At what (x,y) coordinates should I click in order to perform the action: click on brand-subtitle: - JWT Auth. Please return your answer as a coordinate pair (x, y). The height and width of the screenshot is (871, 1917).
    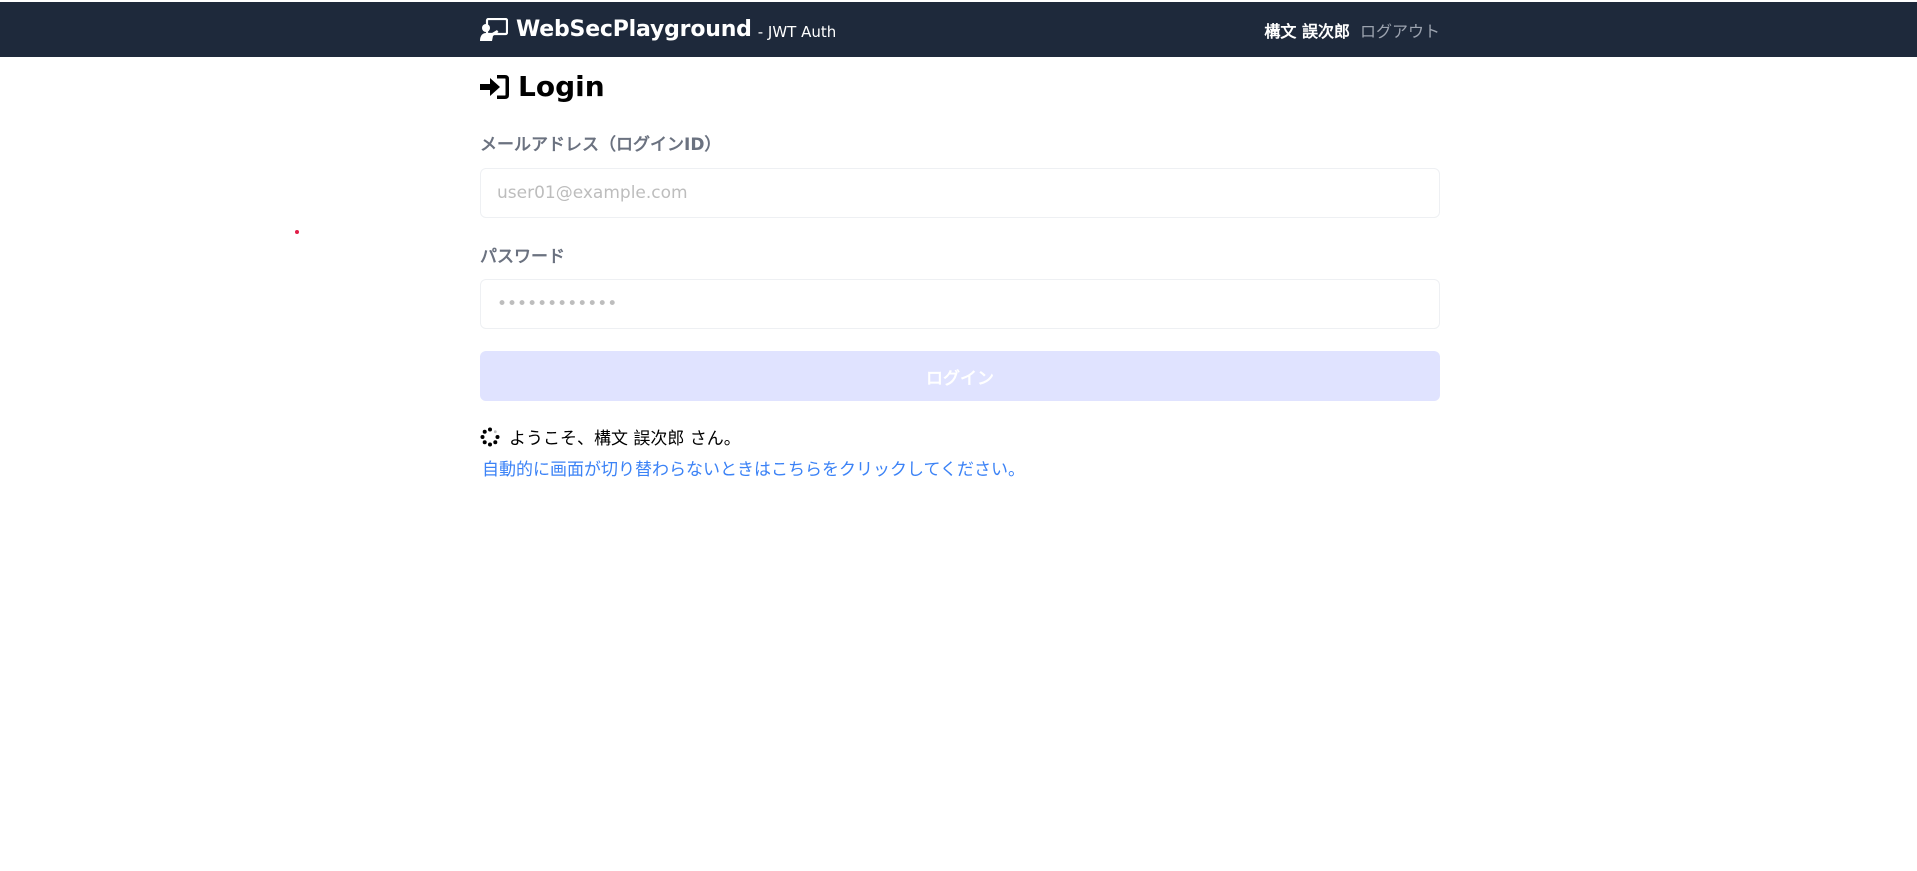
    Looking at the image, I should click on (797, 31).